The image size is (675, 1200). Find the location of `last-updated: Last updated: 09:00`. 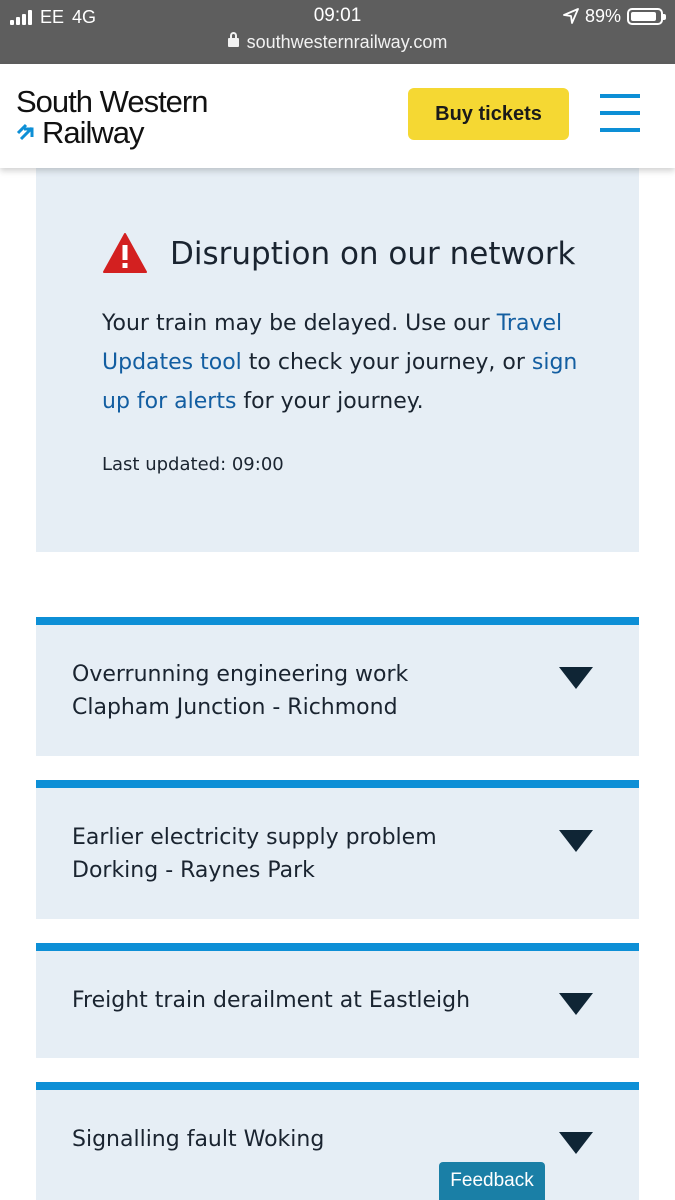

last-updated: Last updated: 09:00 is located at coordinates (193, 464).